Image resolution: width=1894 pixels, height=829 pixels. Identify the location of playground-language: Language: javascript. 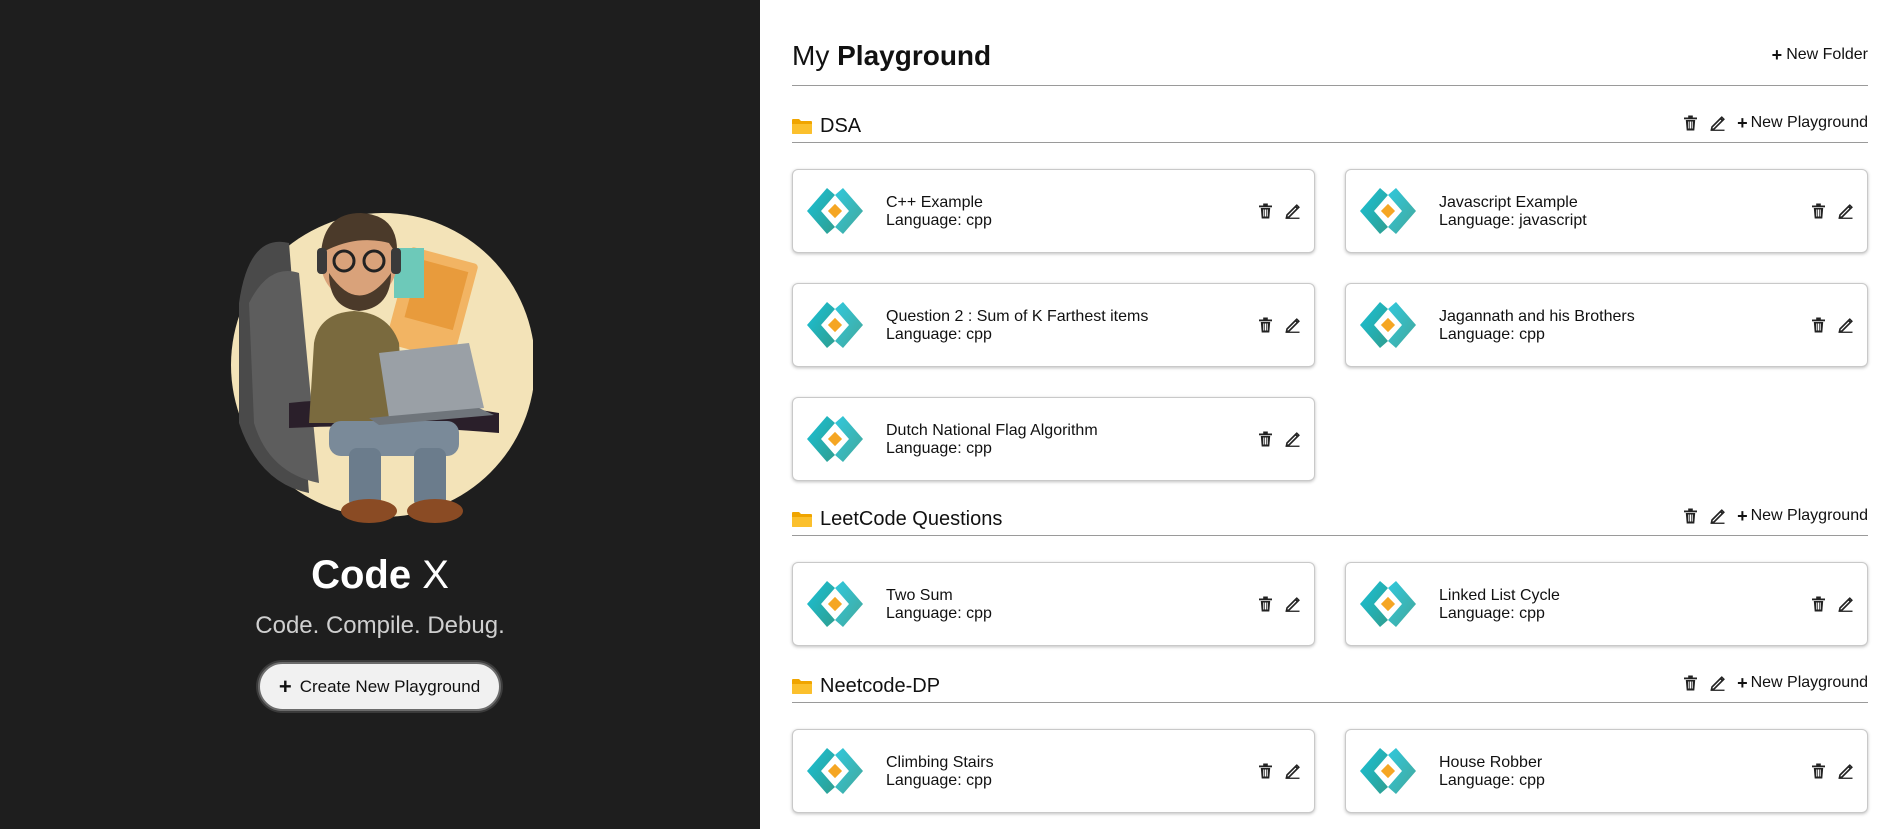
(1513, 220).